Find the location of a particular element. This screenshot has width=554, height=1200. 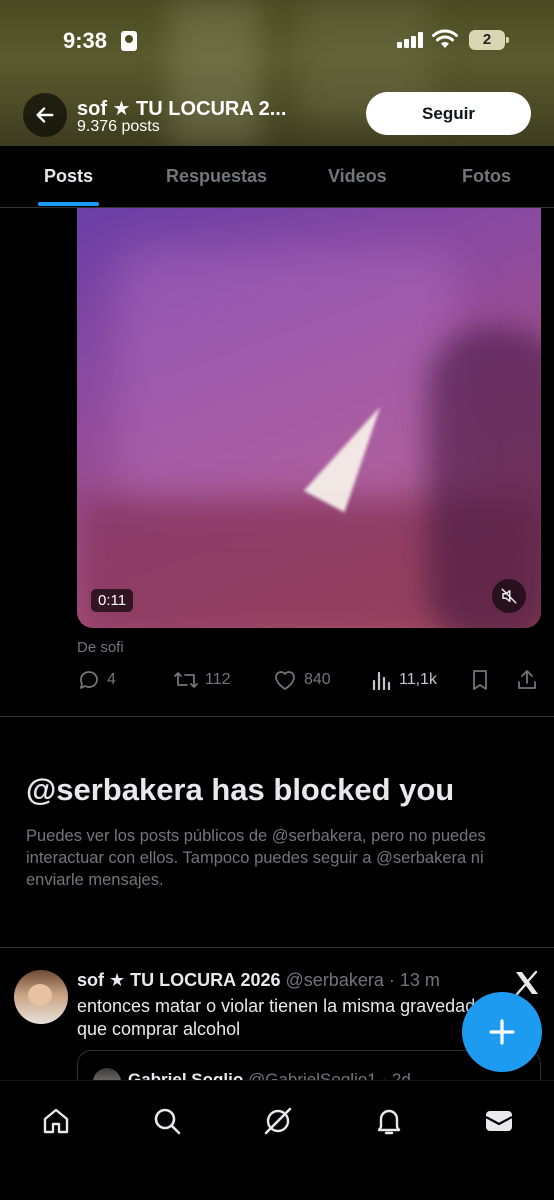

views-count: 11,1k is located at coordinates (418, 679).